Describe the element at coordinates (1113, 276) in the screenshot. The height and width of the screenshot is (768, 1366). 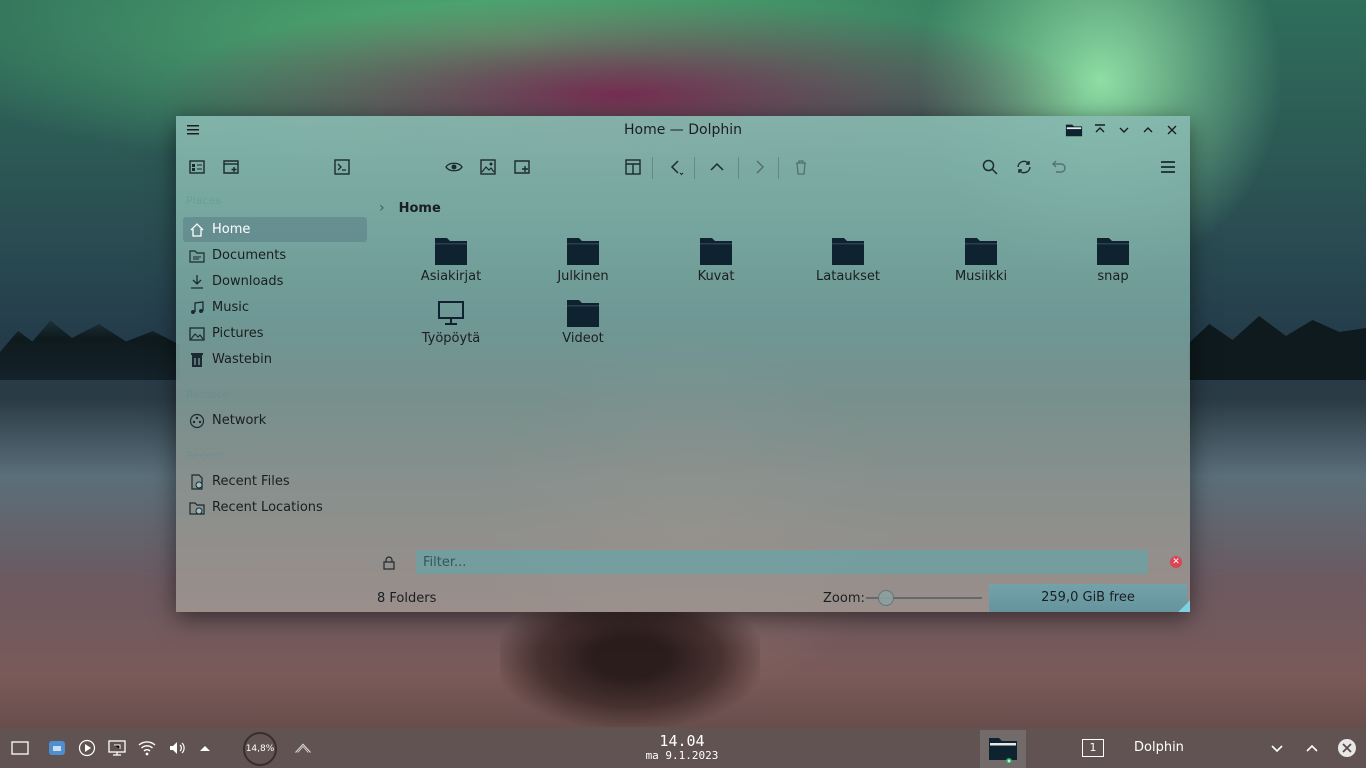
I see `folder-name: snap` at that location.